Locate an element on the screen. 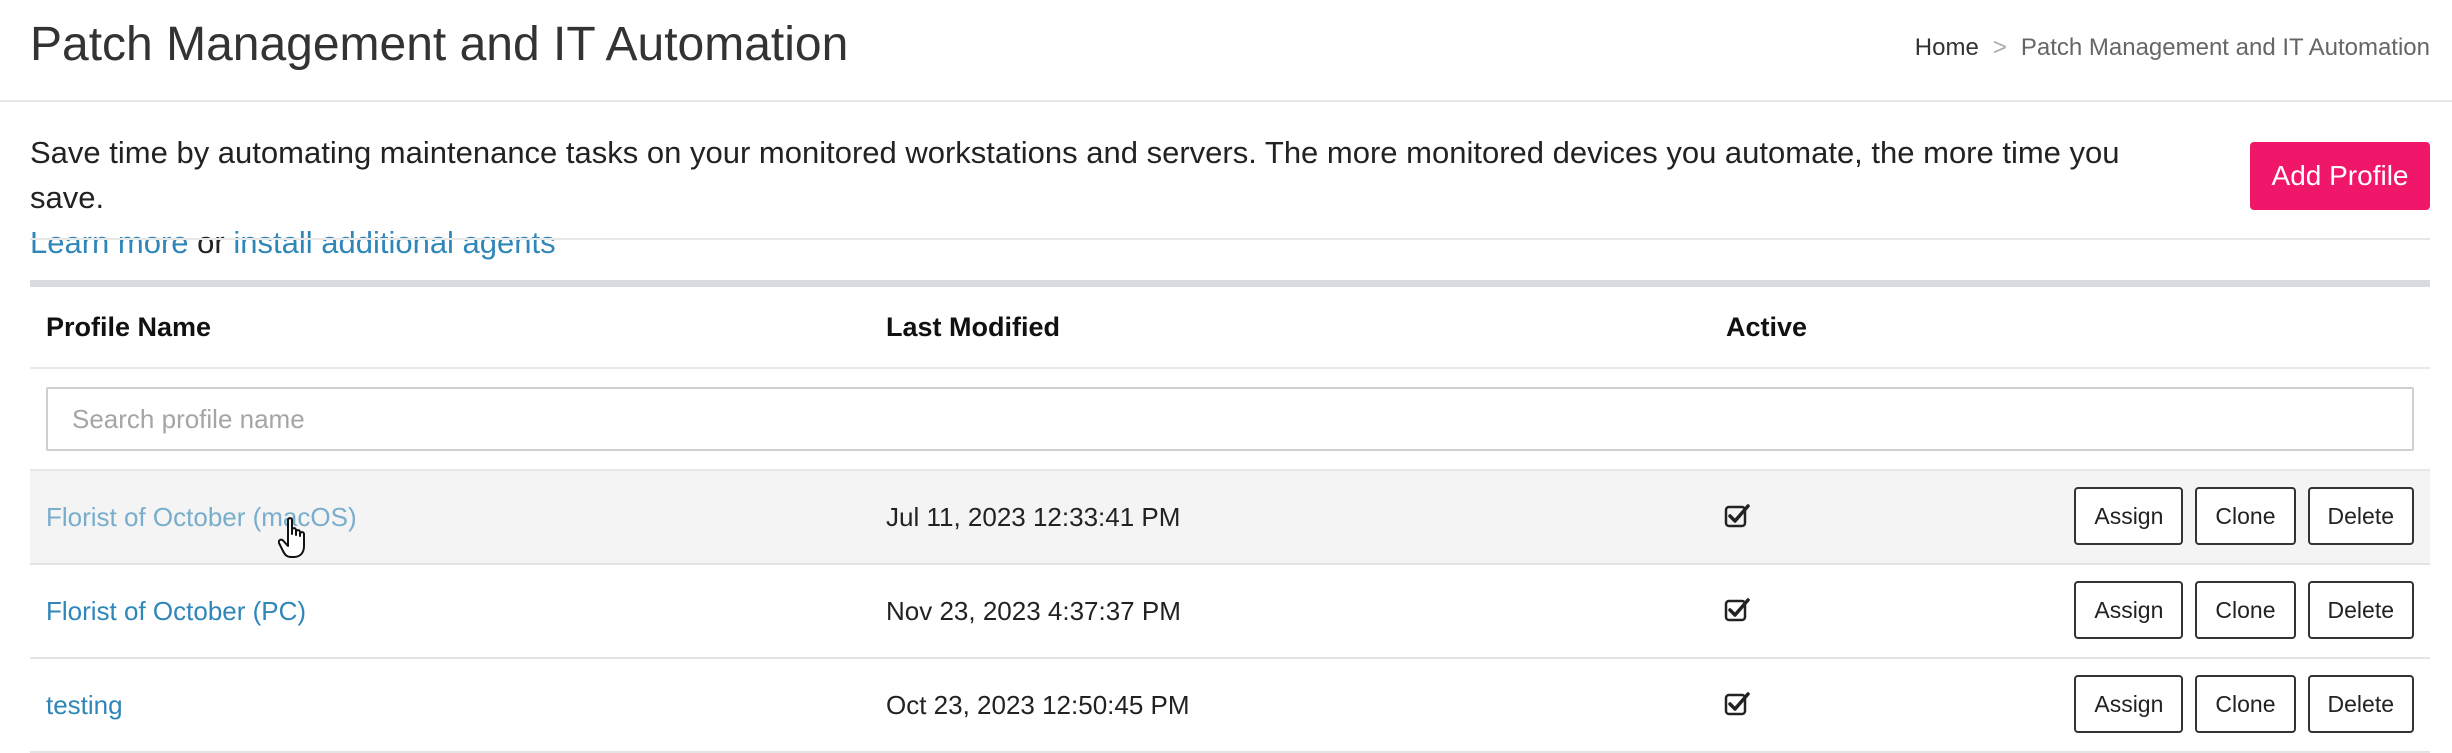  search-row is located at coordinates (1230, 420).